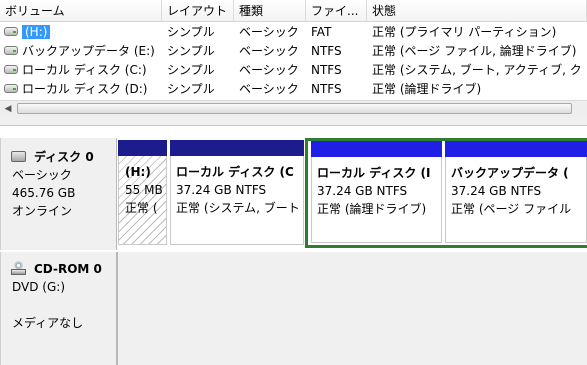 Image resolution: width=587 pixels, height=365 pixels. Describe the element at coordinates (84, 70) in the screenshot. I see `volume-name: ローカル ディスク (C:)` at that location.